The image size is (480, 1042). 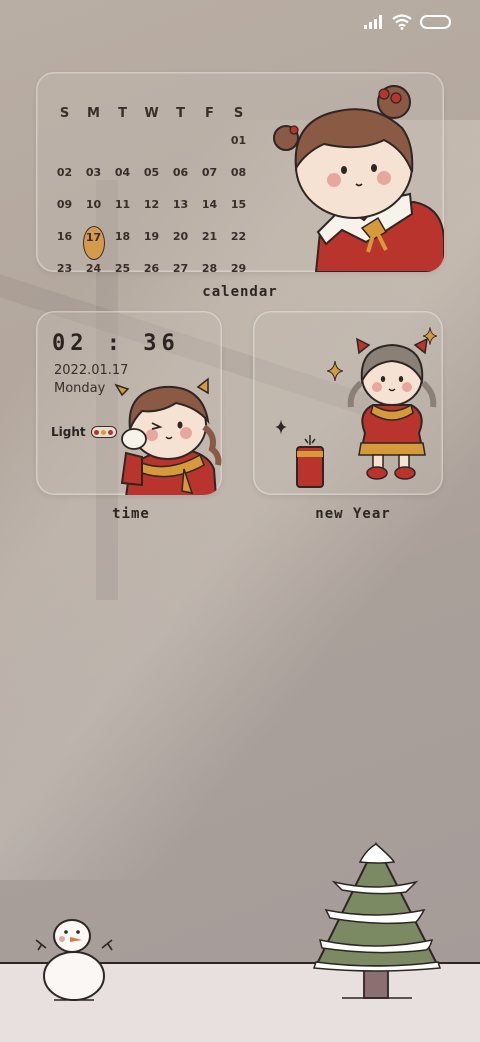 I want to click on calendar-day: 23, so click(x=64, y=265).